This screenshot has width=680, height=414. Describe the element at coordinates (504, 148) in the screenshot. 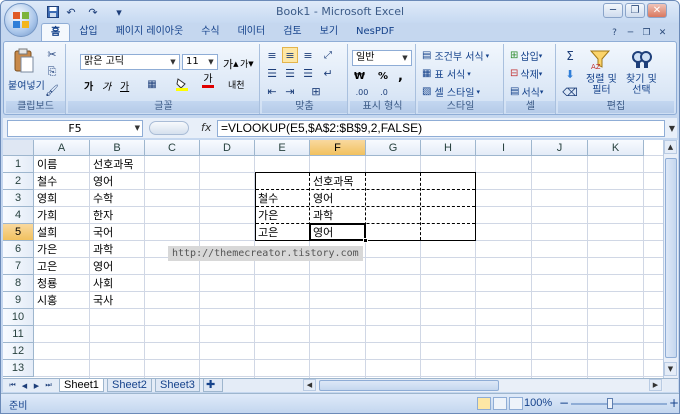

I see `column-header-i: I` at that location.